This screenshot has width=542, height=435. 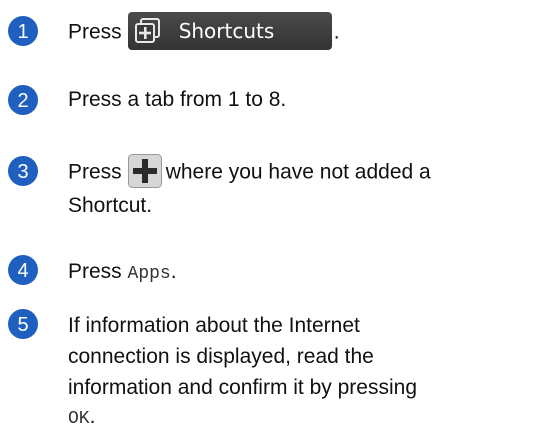 I want to click on step-4: 4 Press Apps., so click(x=271, y=279).